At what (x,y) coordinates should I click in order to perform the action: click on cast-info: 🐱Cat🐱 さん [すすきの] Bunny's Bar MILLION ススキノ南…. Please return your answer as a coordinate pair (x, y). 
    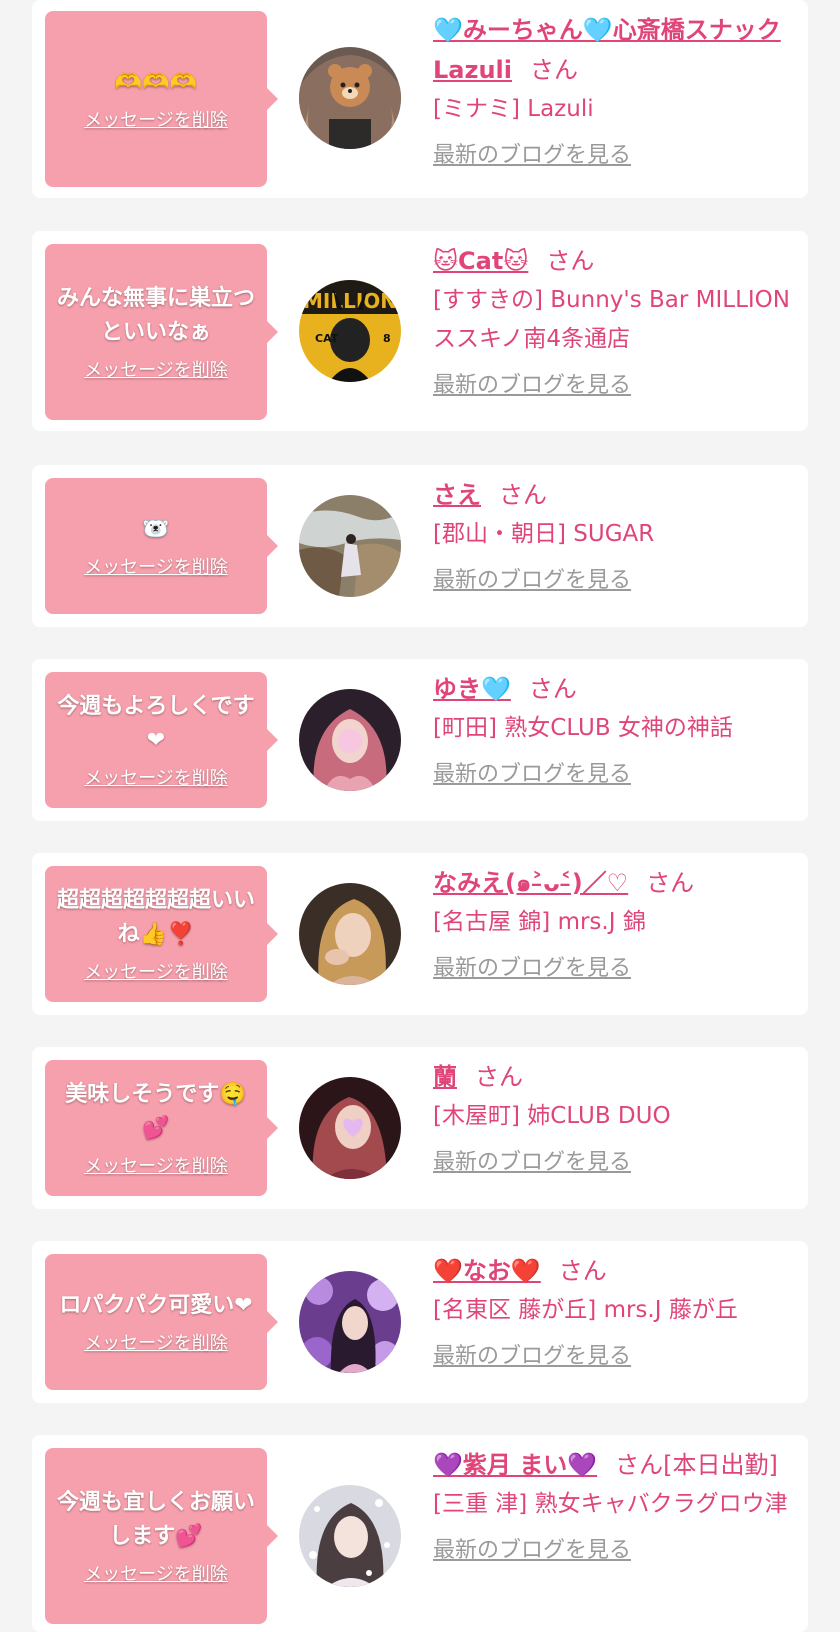
    Looking at the image, I should click on (613, 321).